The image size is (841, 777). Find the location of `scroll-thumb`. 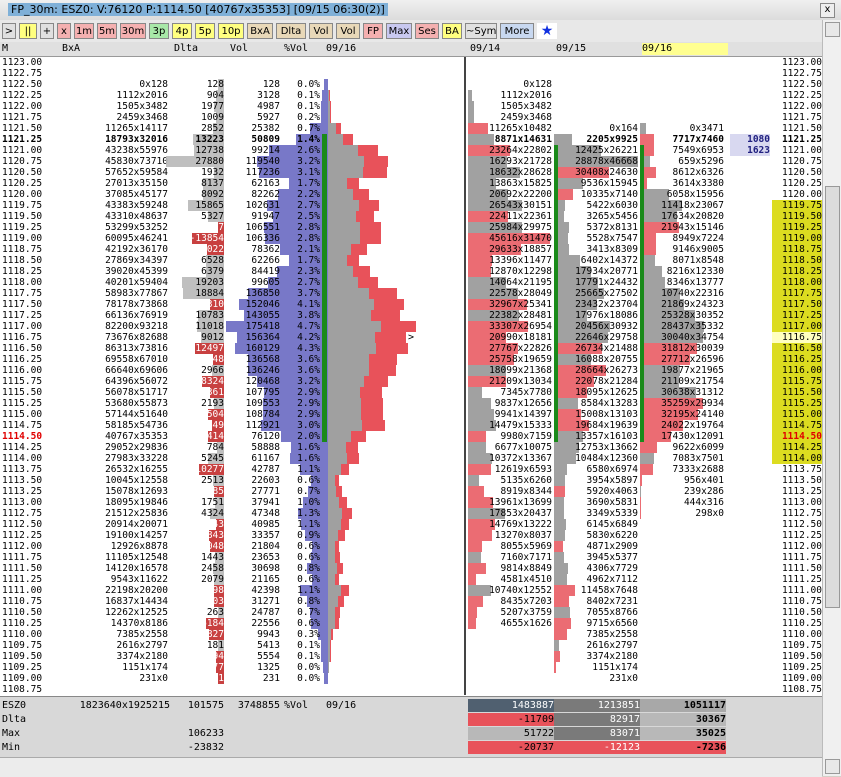

scroll-thumb is located at coordinates (832, 397).